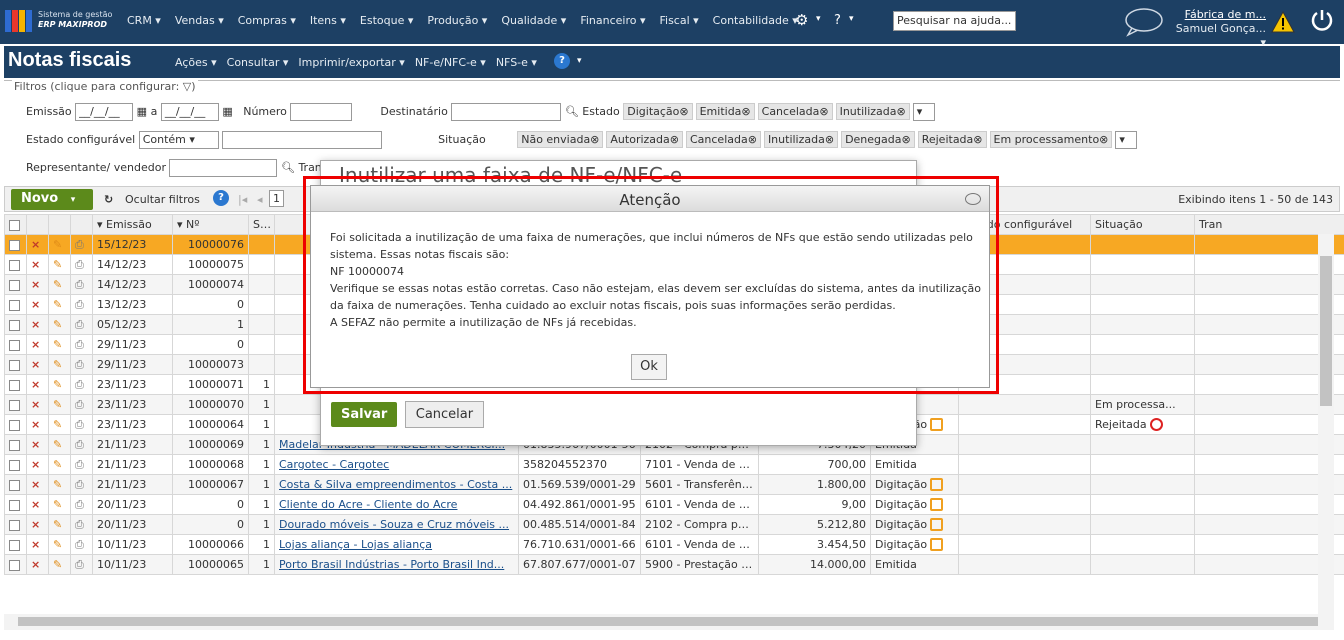  What do you see at coordinates (355, 544) in the screenshot?
I see `destinatario-link: Lojas aliança - Lojas aliança` at bounding box center [355, 544].